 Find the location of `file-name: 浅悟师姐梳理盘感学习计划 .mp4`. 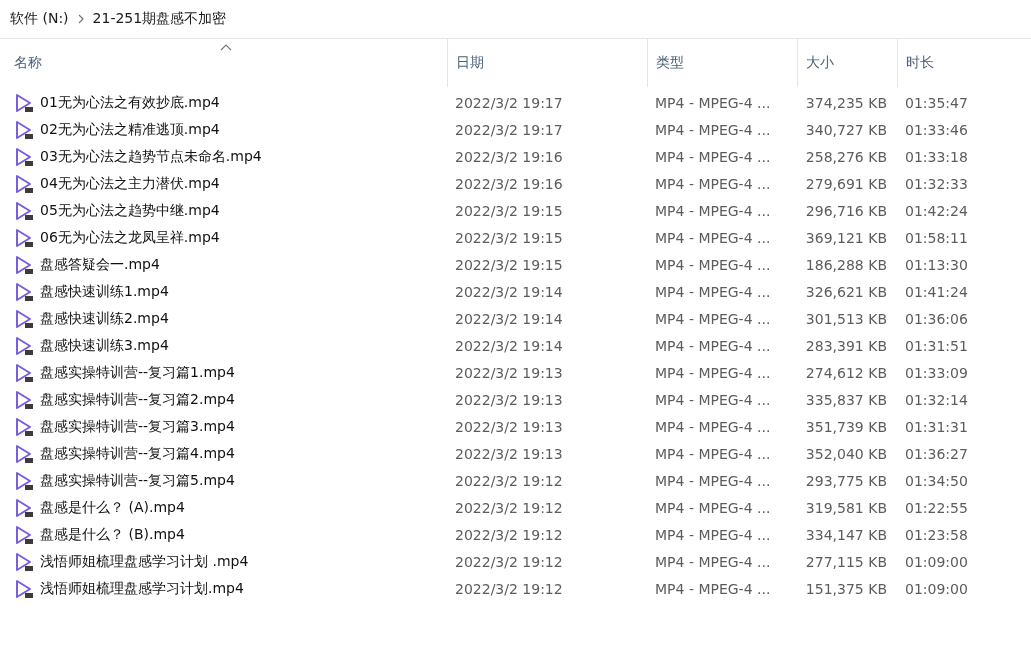

file-name: 浅悟师姐梳理盘感学习计划 .mp4 is located at coordinates (223, 561).